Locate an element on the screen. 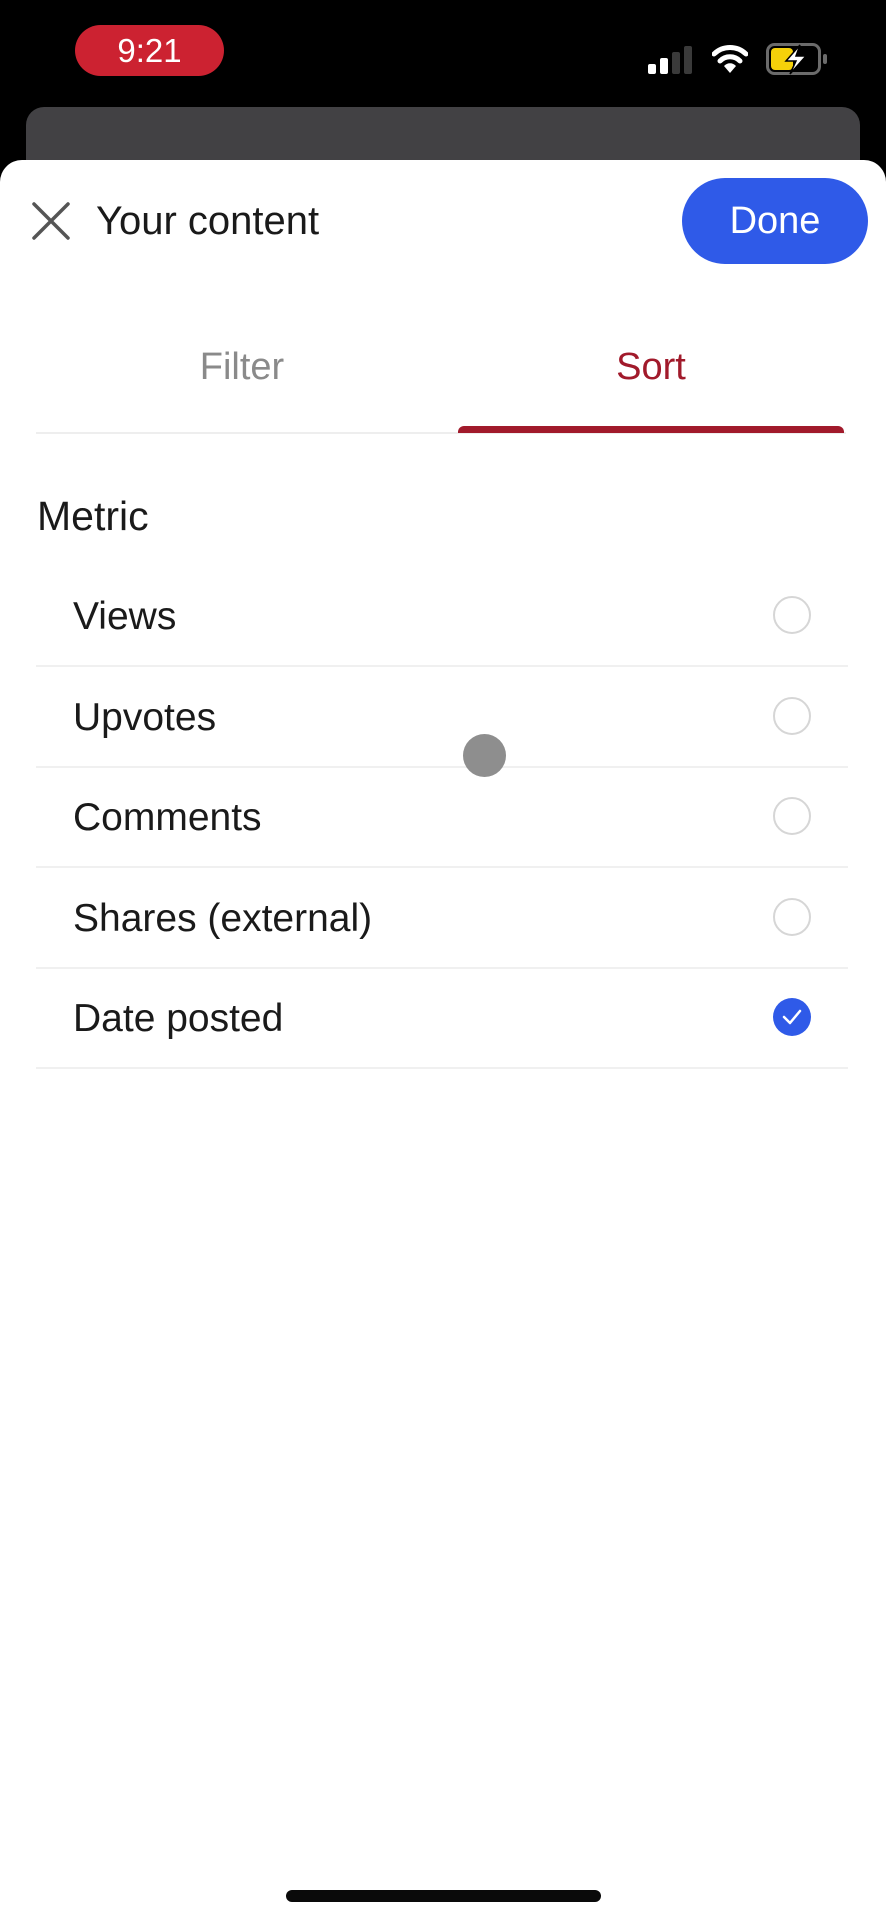 The image size is (886, 1920). sort-option-date-posted: Date posted is located at coordinates (442, 1019).